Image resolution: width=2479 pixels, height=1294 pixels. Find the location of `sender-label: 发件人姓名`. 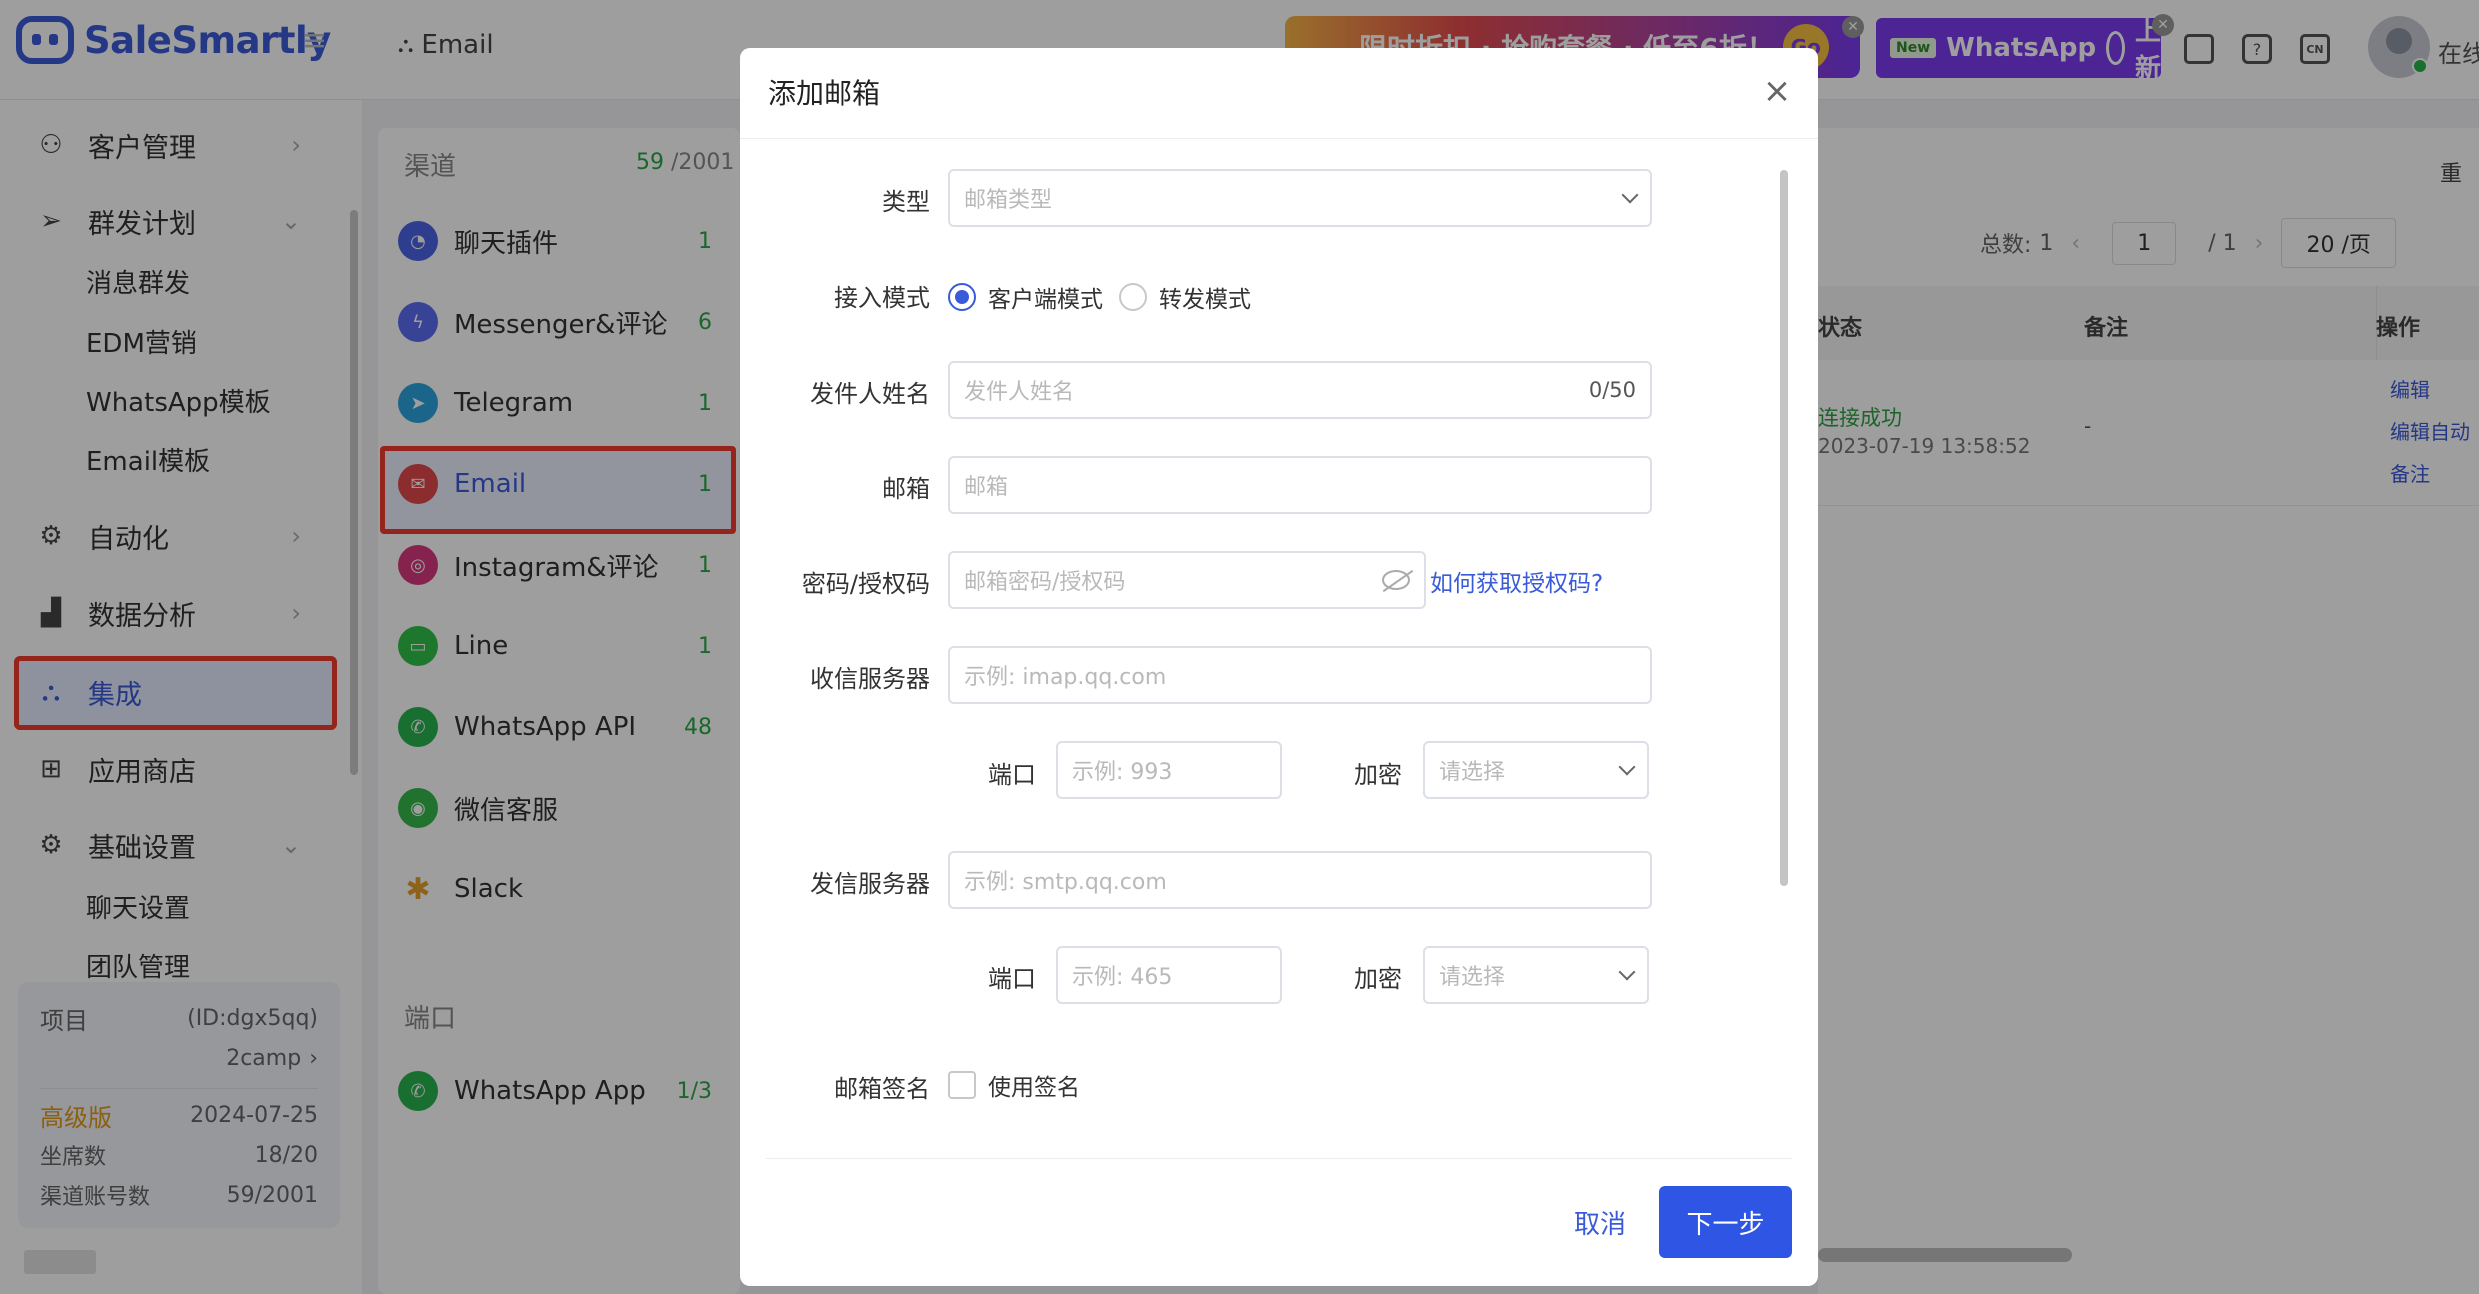

sender-label: 发件人姓名 is located at coordinates (870, 394).